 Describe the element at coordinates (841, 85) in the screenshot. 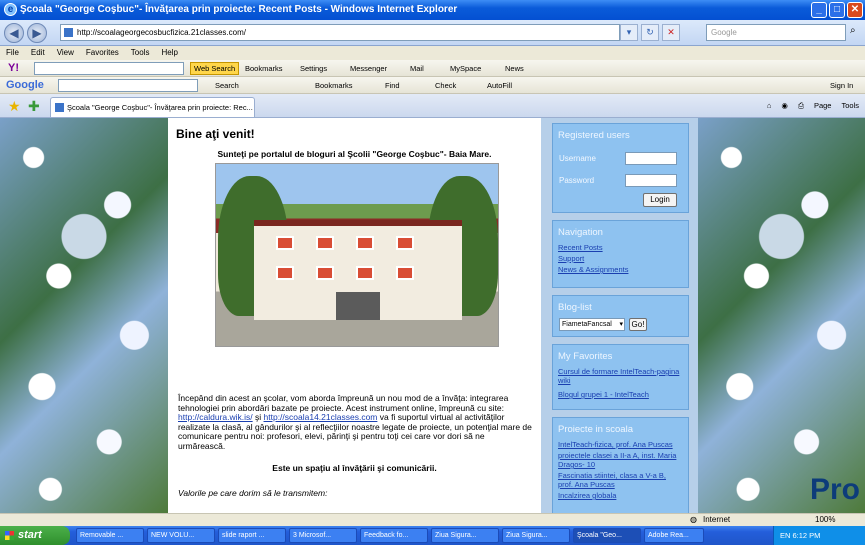

I see `sign-in-link: Sign In` at that location.